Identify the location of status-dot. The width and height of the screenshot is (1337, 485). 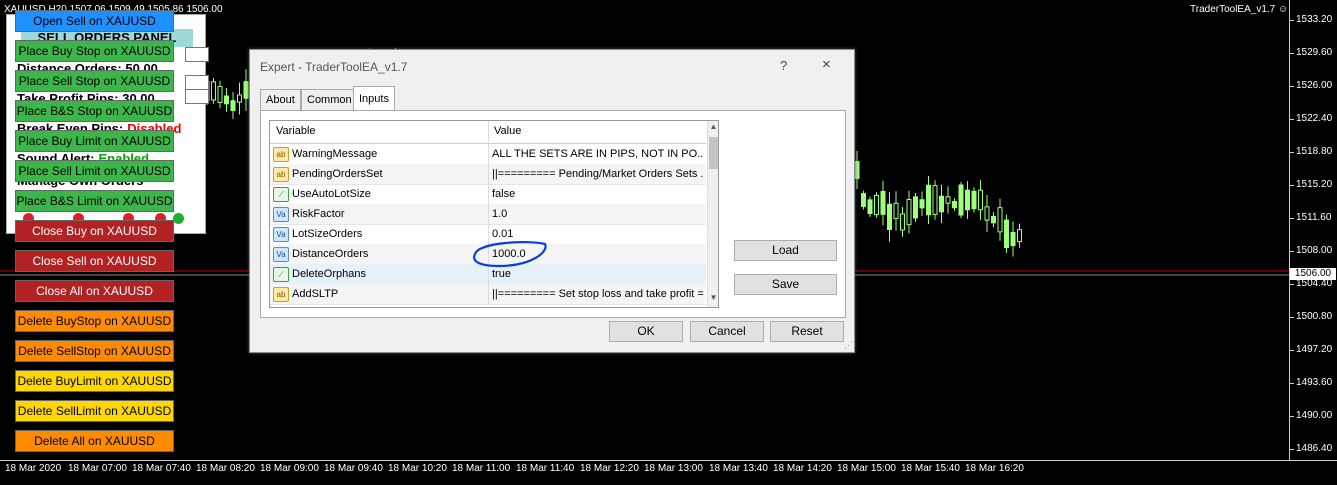
(178, 218).